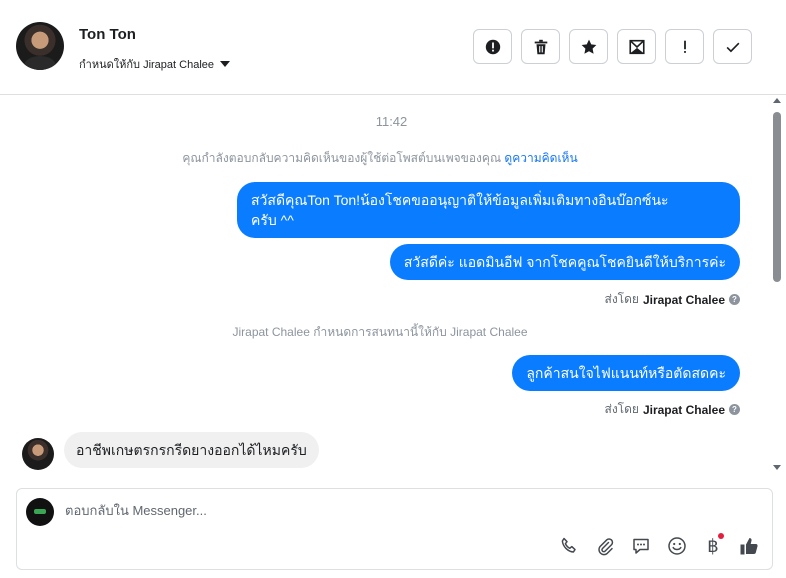 Image resolution: width=786 pixels, height=578 pixels. Describe the element at coordinates (626, 373) in the screenshot. I see `outgoing-message: ลูกค้าสนใจไฟแนนท์หรือตัดสดคะ` at that location.